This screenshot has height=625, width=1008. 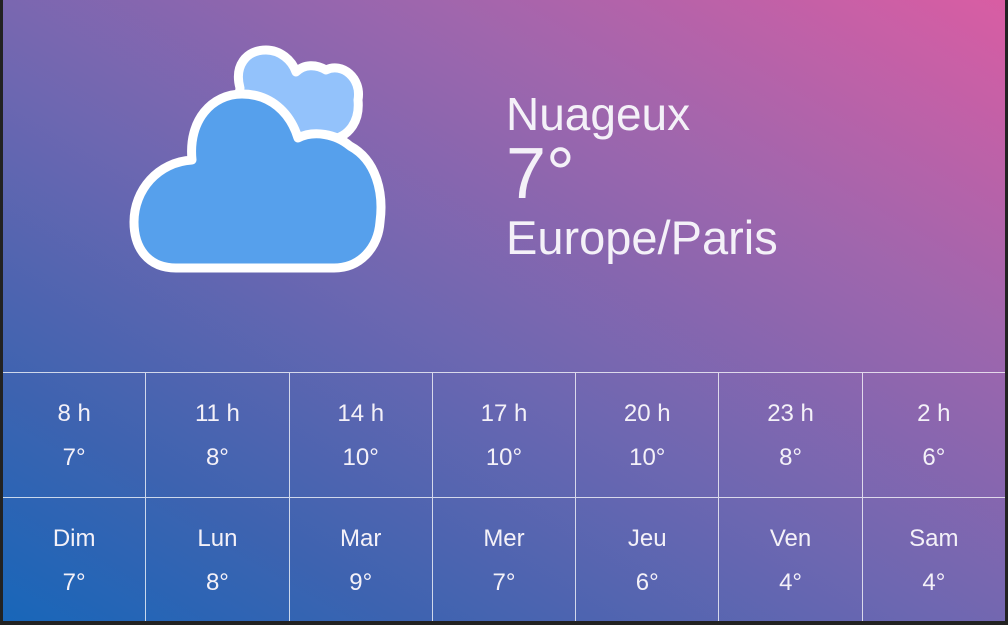 What do you see at coordinates (789, 435) in the screenshot?
I see `hourly-item: 23 h 8°` at bounding box center [789, 435].